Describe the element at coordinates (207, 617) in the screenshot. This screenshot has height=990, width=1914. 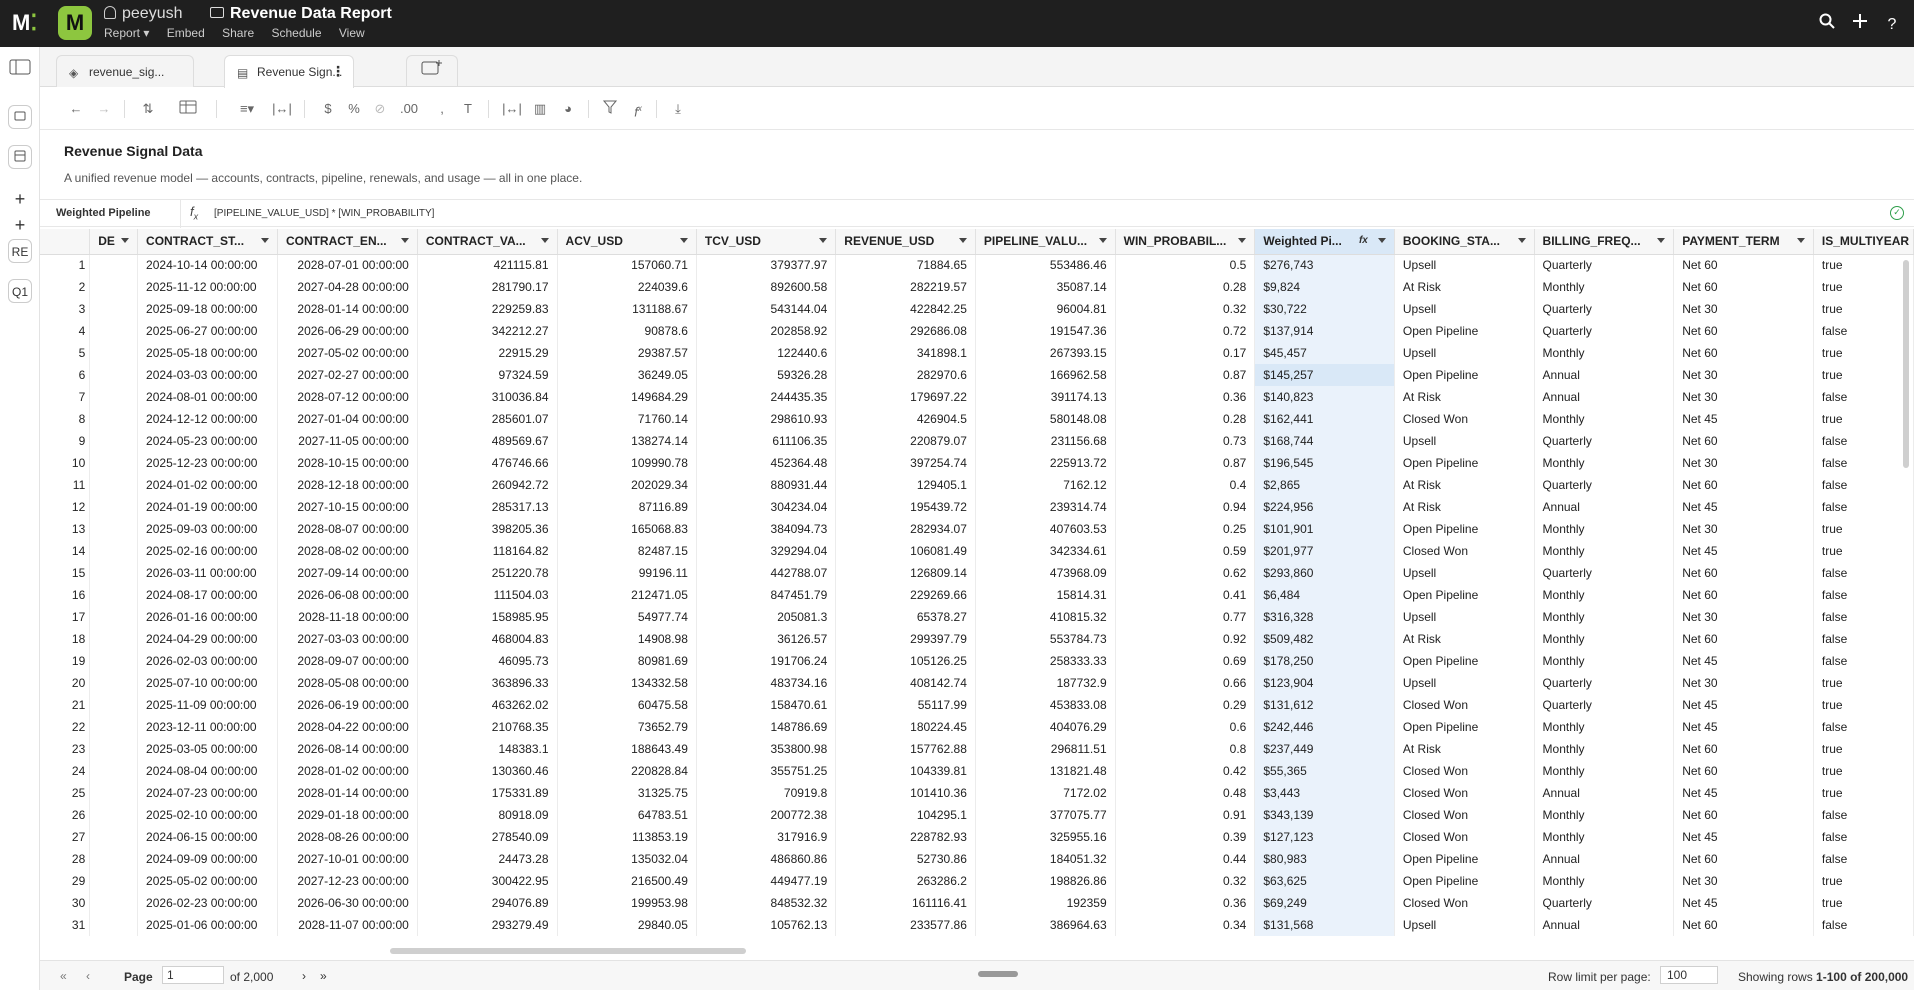
I see `table-cell: 2026-01-16 00:00:00` at that location.